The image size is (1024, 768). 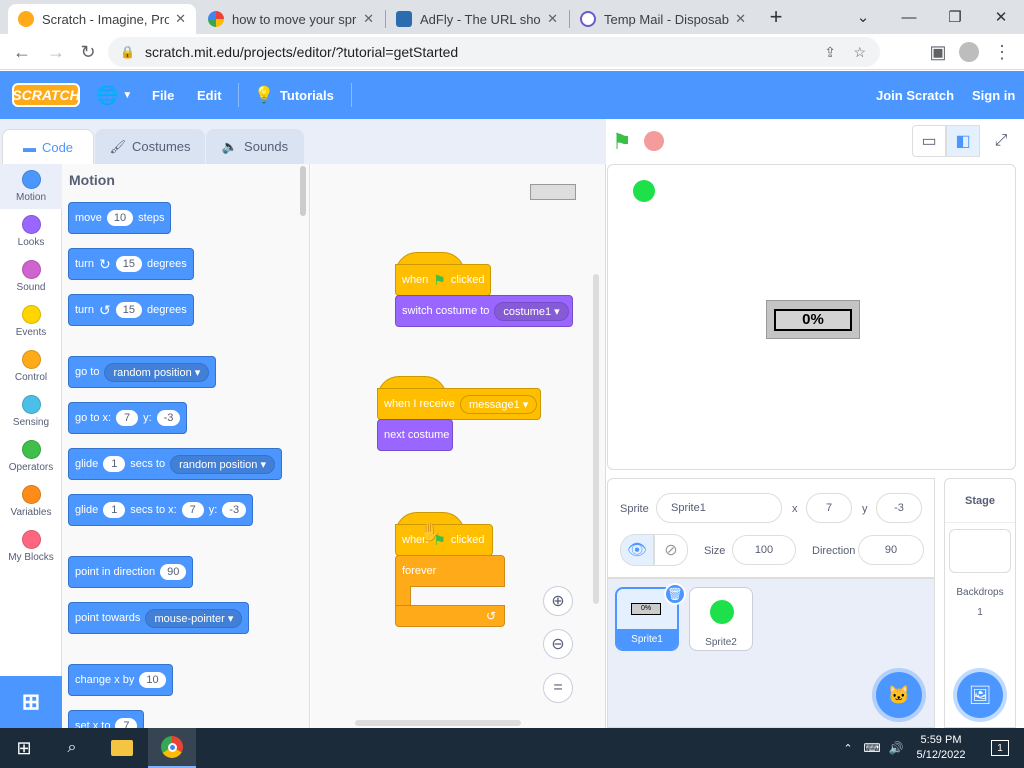 What do you see at coordinates (444, 540) in the screenshot?
I see `block-when-flag-clicked-2: when ⚑ clicked` at bounding box center [444, 540].